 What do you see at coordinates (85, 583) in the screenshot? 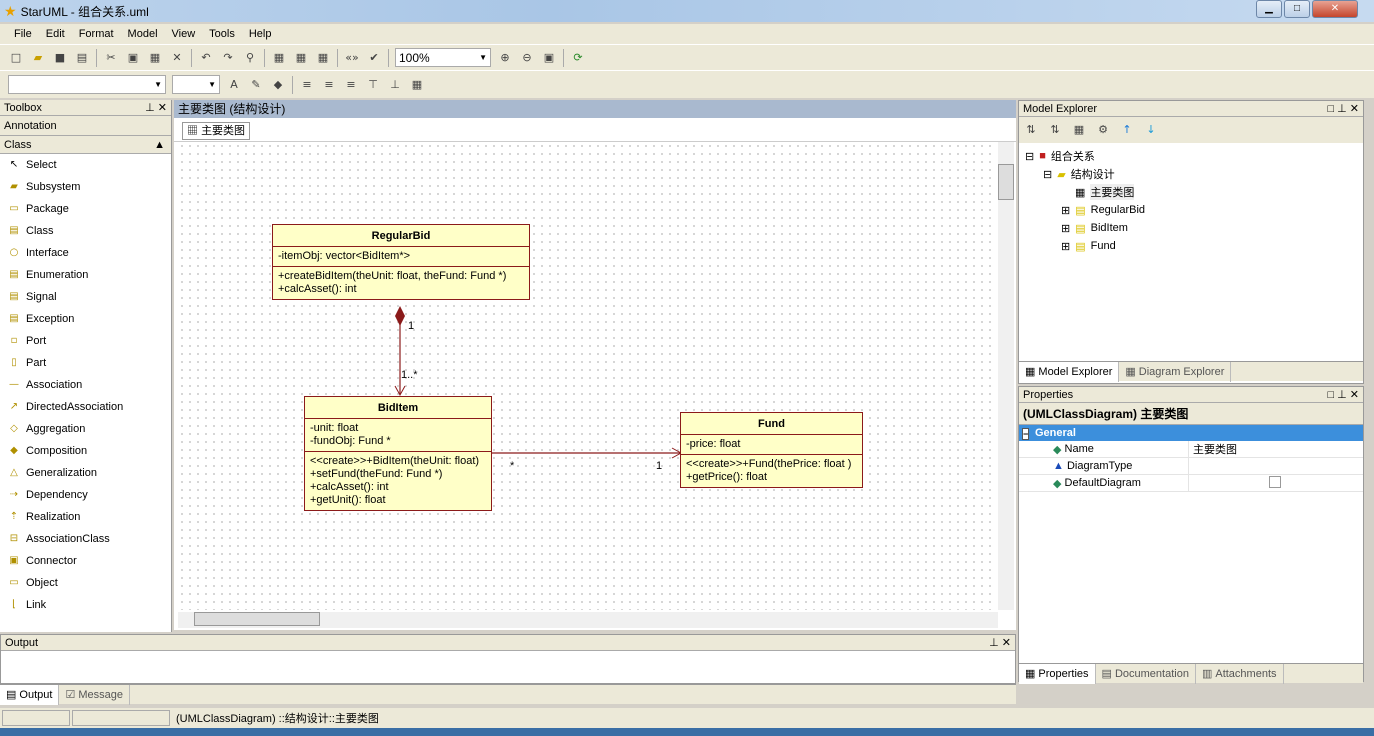
I see `toolbox-item-object: ▭ Object` at bounding box center [85, 583].